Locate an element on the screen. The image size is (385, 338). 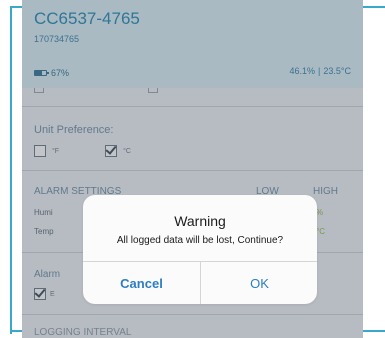
cancel-button: Cancel is located at coordinates (141, 283).